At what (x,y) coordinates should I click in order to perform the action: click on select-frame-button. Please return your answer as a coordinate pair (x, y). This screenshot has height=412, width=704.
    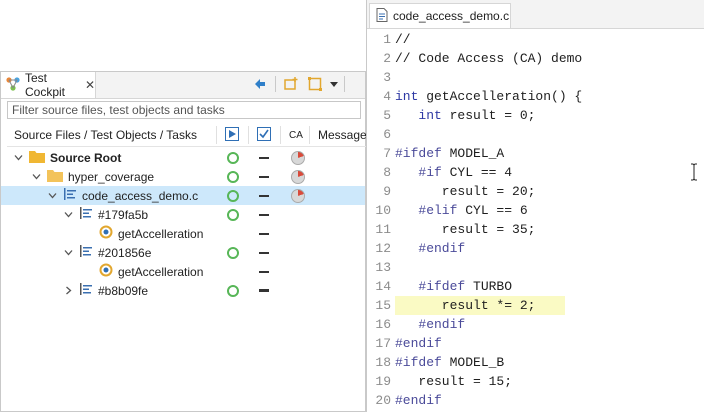
    Looking at the image, I should click on (315, 84).